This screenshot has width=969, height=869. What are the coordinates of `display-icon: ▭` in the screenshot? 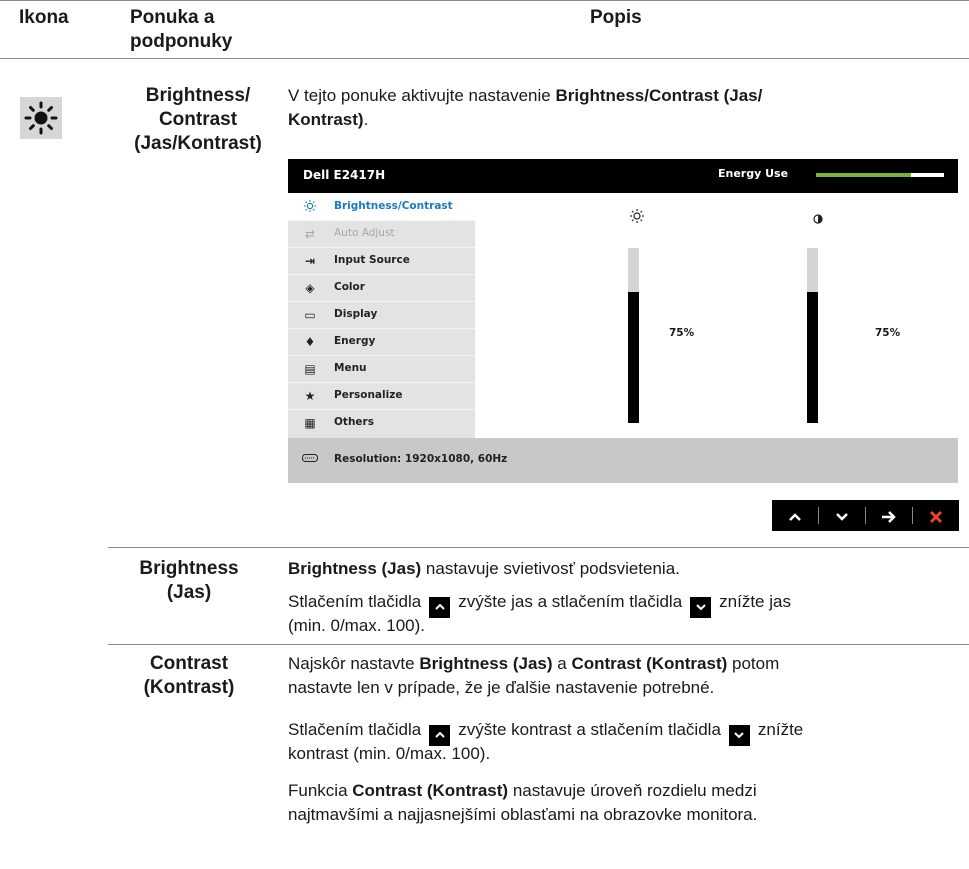 It's located at (310, 315).